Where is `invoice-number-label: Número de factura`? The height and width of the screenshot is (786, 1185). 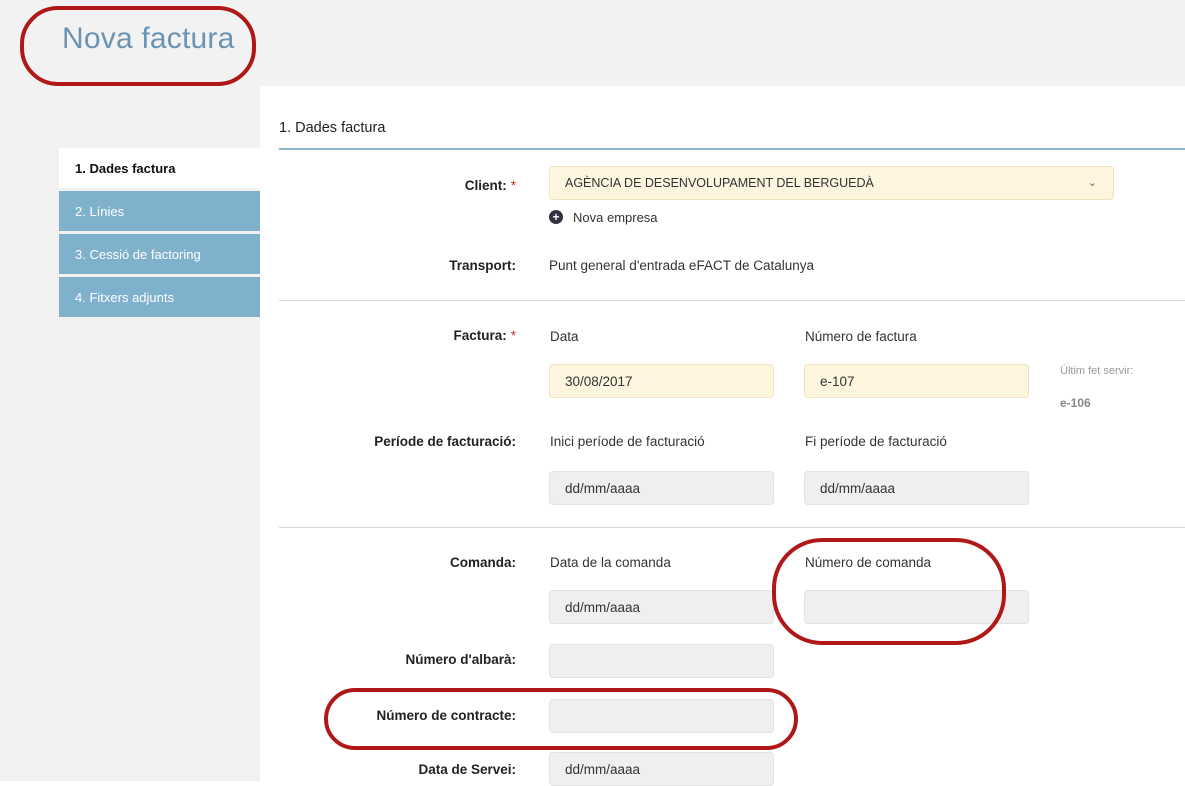
invoice-number-label: Número de factura is located at coordinates (861, 336).